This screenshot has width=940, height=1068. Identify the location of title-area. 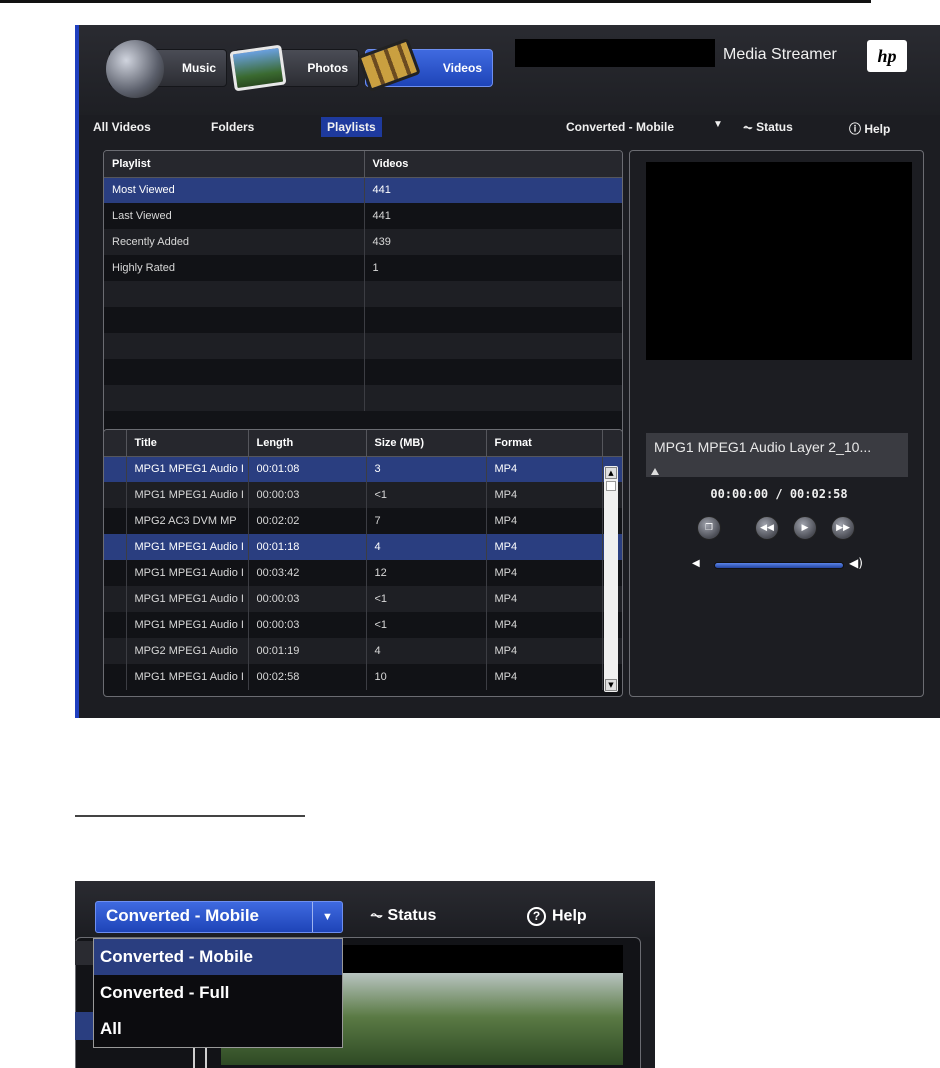
(615, 53).